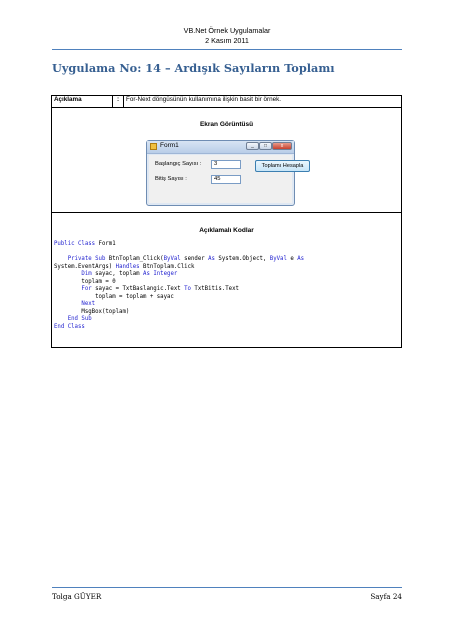 This screenshot has width=453, height=640. What do you see at coordinates (82, 101) in the screenshot?
I see `description-label: Açıklama` at bounding box center [82, 101].